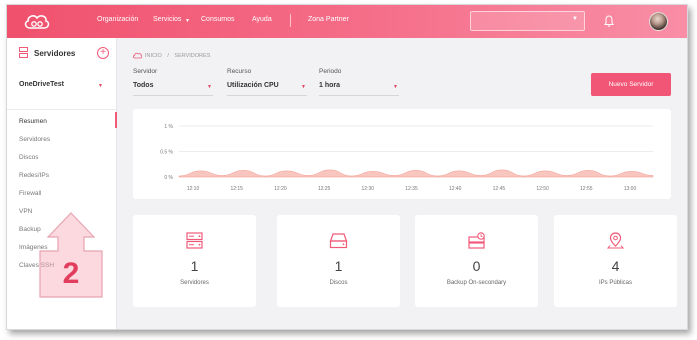 The height and width of the screenshot is (340, 697). Describe the element at coordinates (476, 283) in the screenshot. I see `stat-label: Backup On-secondary` at that location.